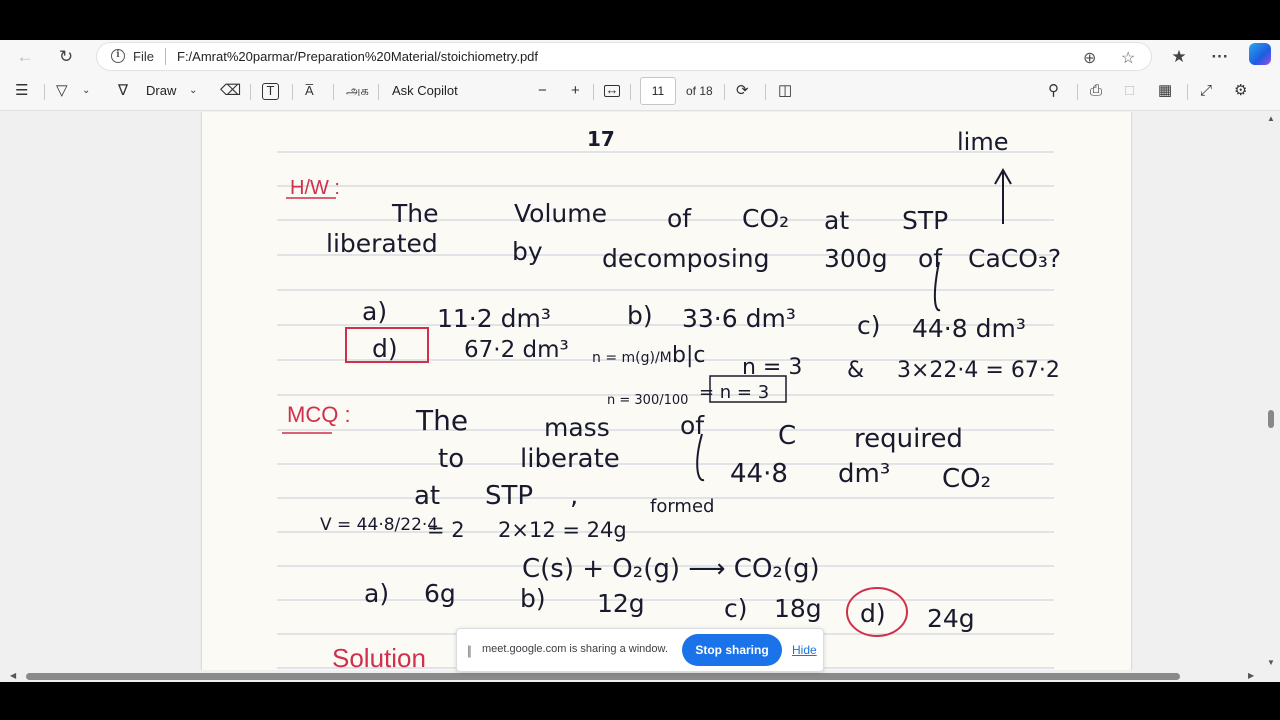 The width and height of the screenshot is (1280, 720). What do you see at coordinates (527, 251) in the screenshot?
I see `q1-word: by` at bounding box center [527, 251].